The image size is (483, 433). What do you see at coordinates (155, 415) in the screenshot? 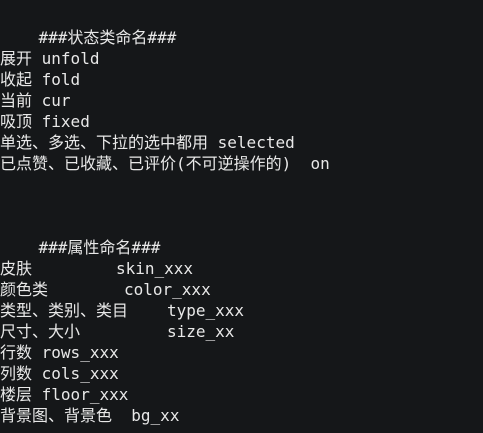
I see `item-value: bg_xx` at bounding box center [155, 415].